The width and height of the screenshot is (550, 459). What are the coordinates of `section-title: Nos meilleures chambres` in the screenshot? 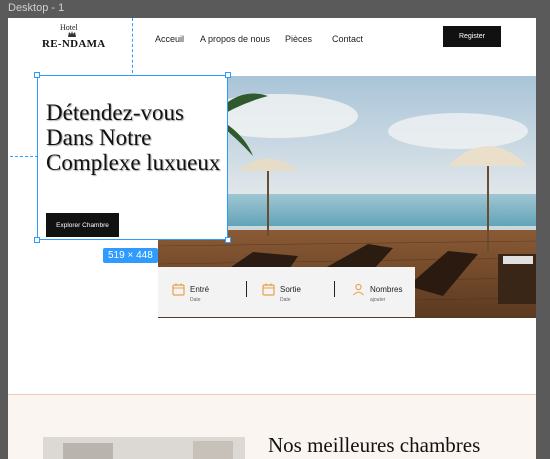 It's located at (374, 445).